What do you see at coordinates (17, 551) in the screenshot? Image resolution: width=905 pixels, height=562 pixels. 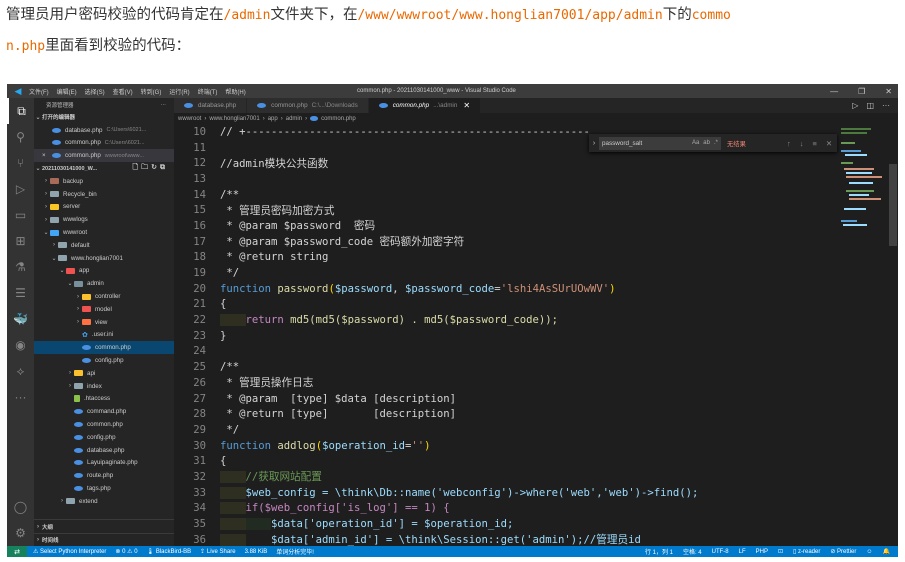 I see `remote-icon: ⇄` at bounding box center [17, 551].